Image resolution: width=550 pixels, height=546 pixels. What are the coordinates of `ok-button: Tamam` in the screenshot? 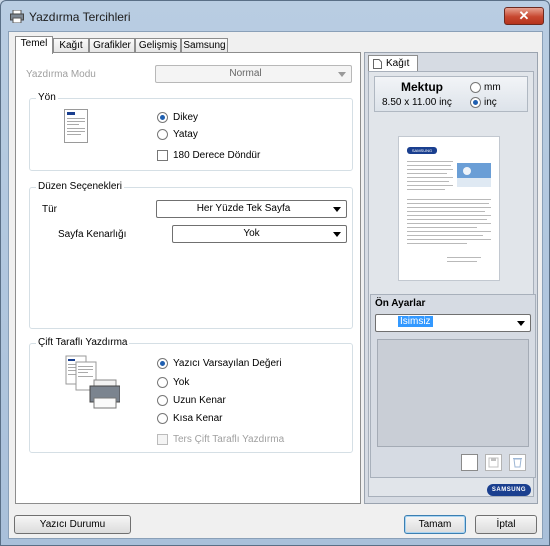 It's located at (435, 524).